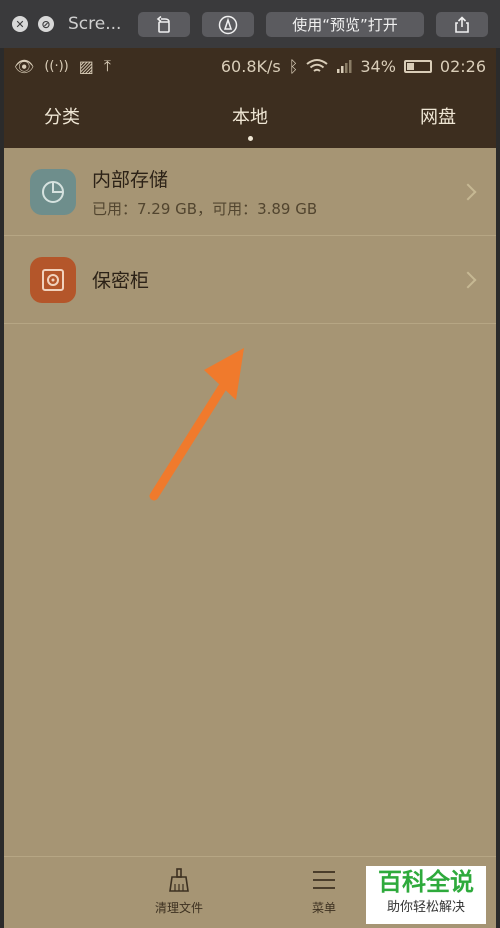 The image size is (500, 928). I want to click on menu-label: 菜单, so click(323, 908).